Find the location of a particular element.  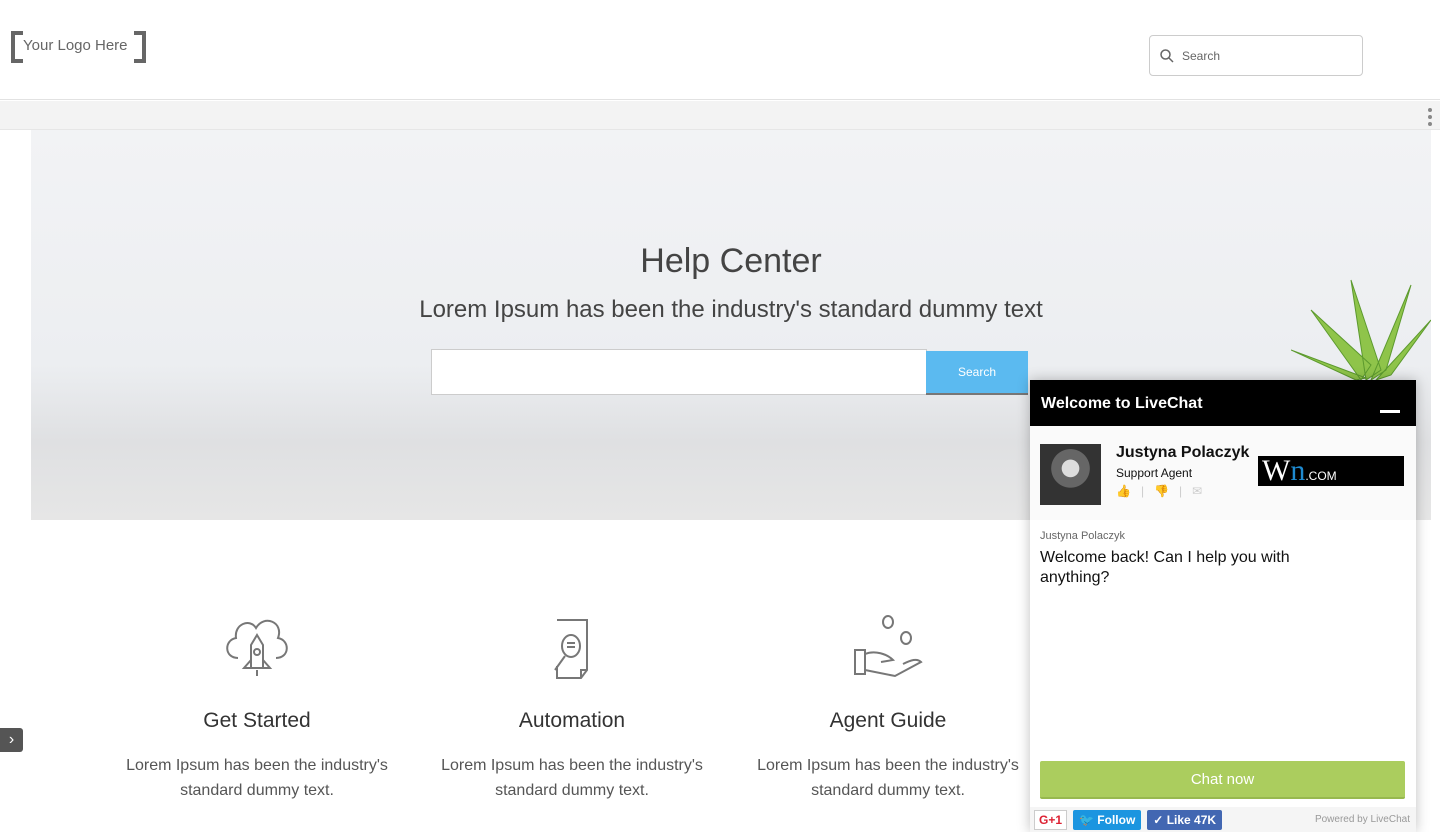

twitter-icon: 🐦 is located at coordinates (1088, 819).